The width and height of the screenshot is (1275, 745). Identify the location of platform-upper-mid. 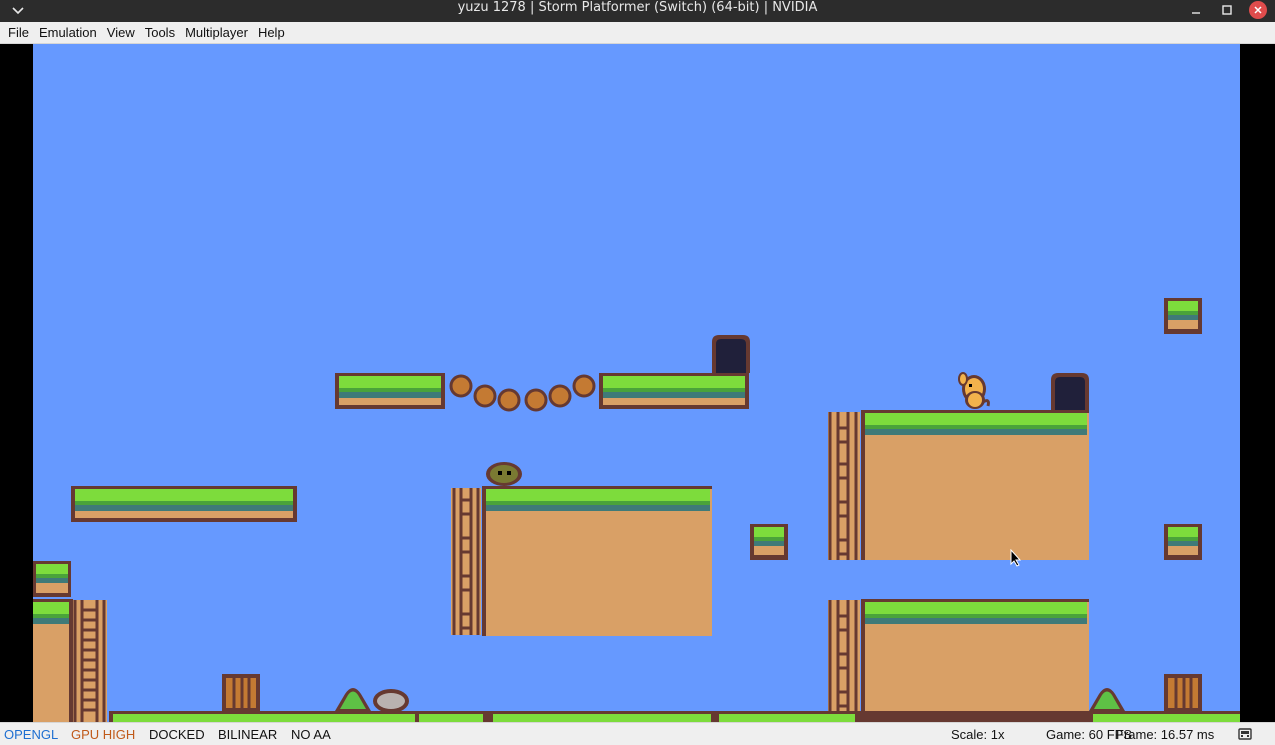
(674, 391).